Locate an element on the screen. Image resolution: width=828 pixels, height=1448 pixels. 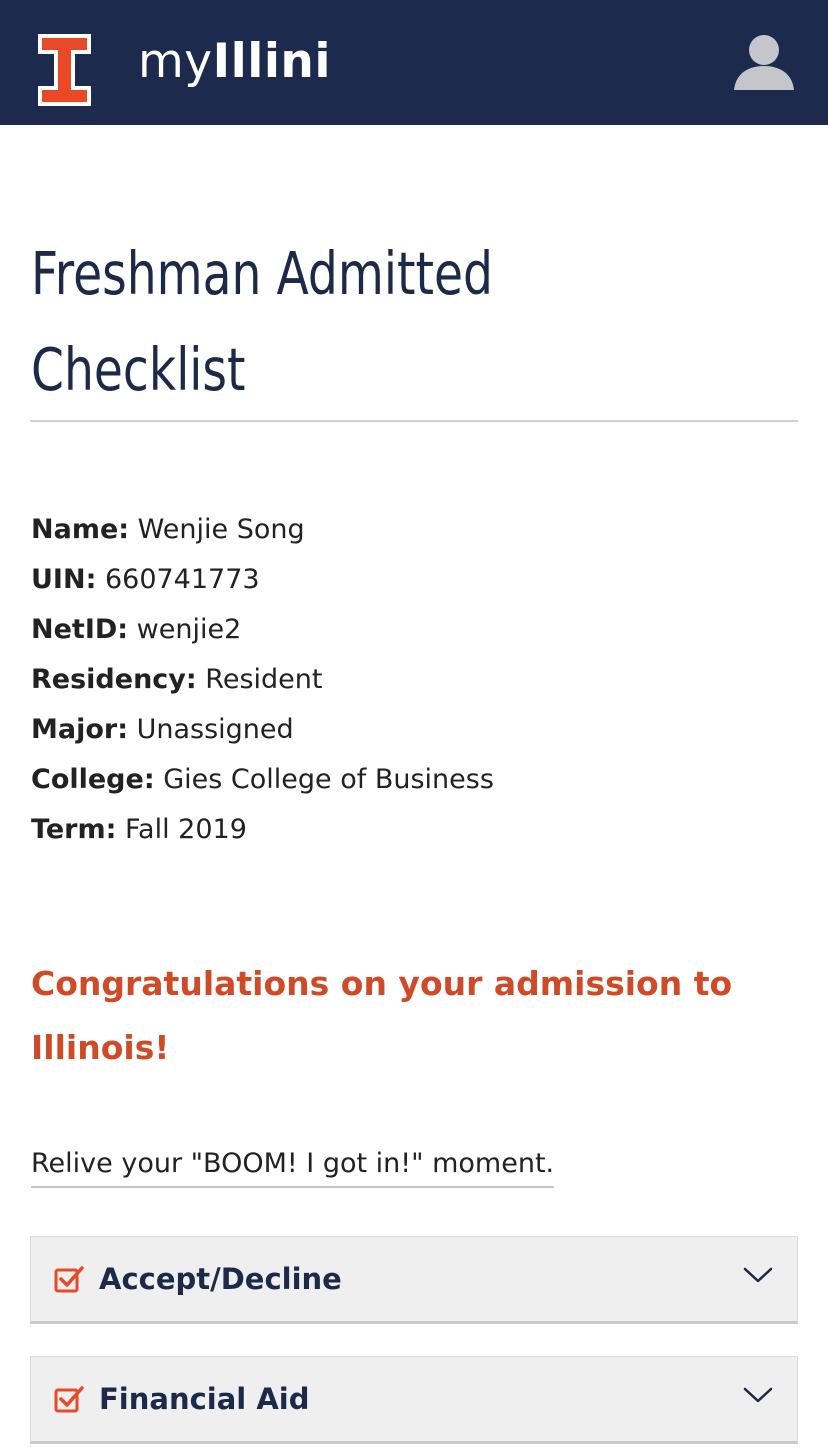
accordion-accept-decline: Accept/Decline is located at coordinates (414, 1280).